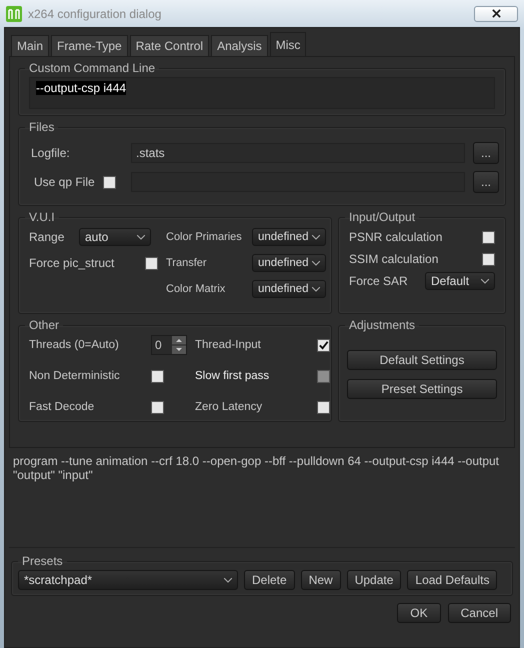 The image size is (524, 648). I want to click on checkbox-label: Slow first pass, so click(232, 376).